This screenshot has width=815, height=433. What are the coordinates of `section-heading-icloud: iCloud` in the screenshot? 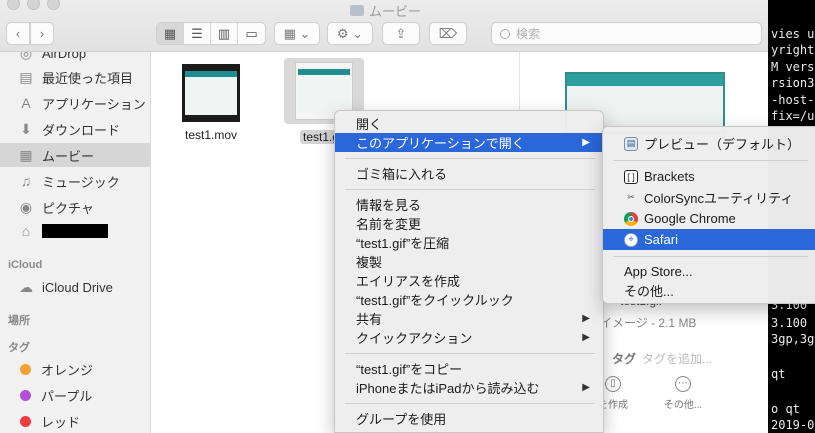 It's located at (25, 265).